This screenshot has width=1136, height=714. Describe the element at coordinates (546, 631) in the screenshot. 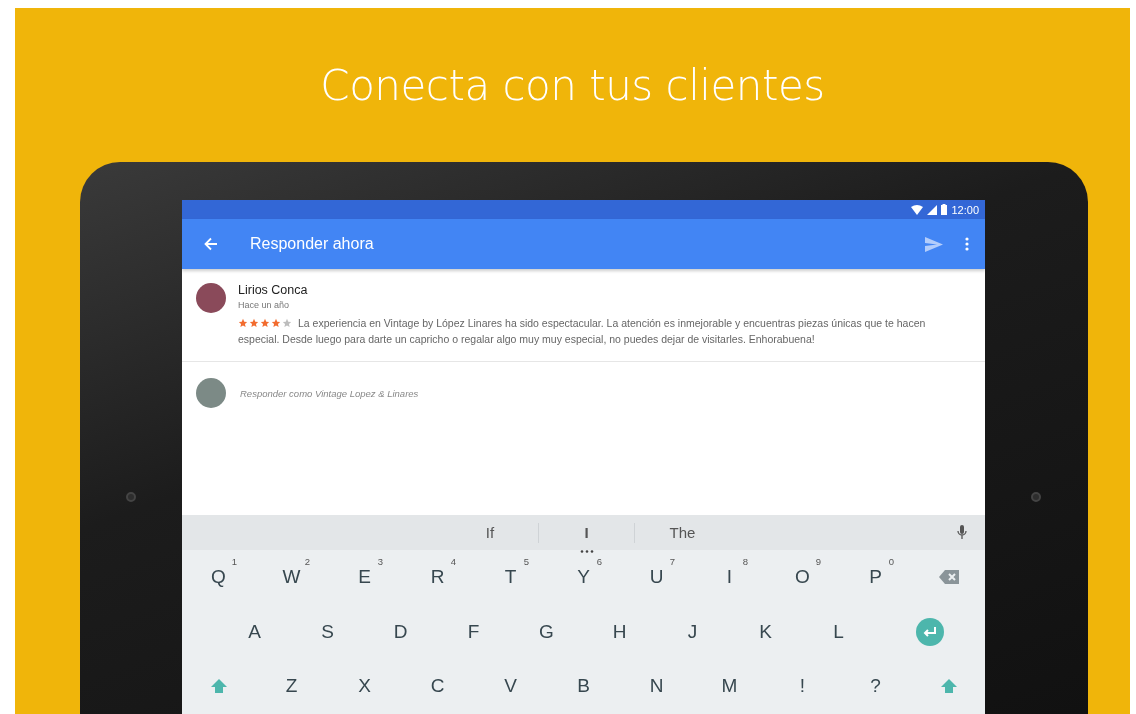

I see `keyboard-key: G` at that location.